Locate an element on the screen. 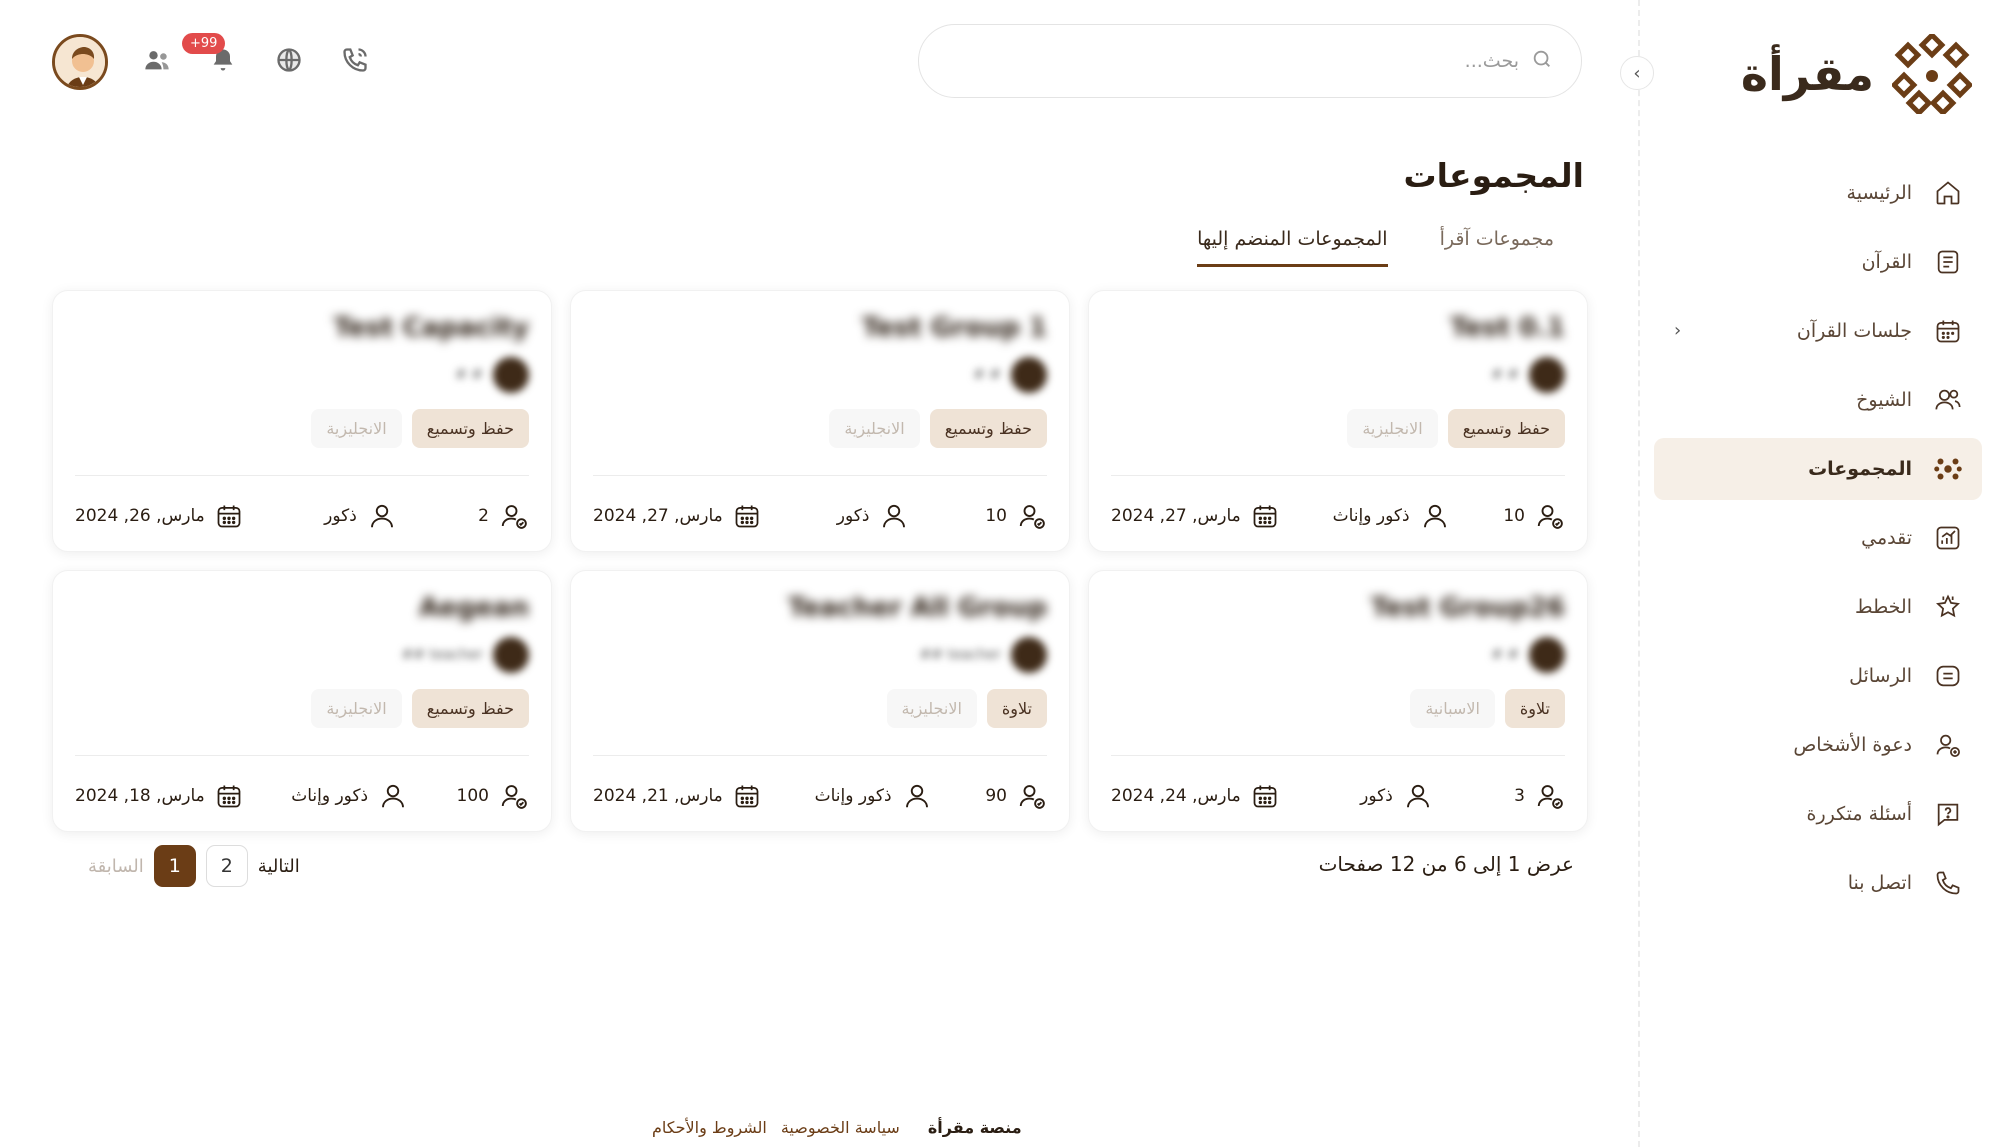 The image size is (2000, 1147). group-date: مارس, 21, 2024 is located at coordinates (677, 796).